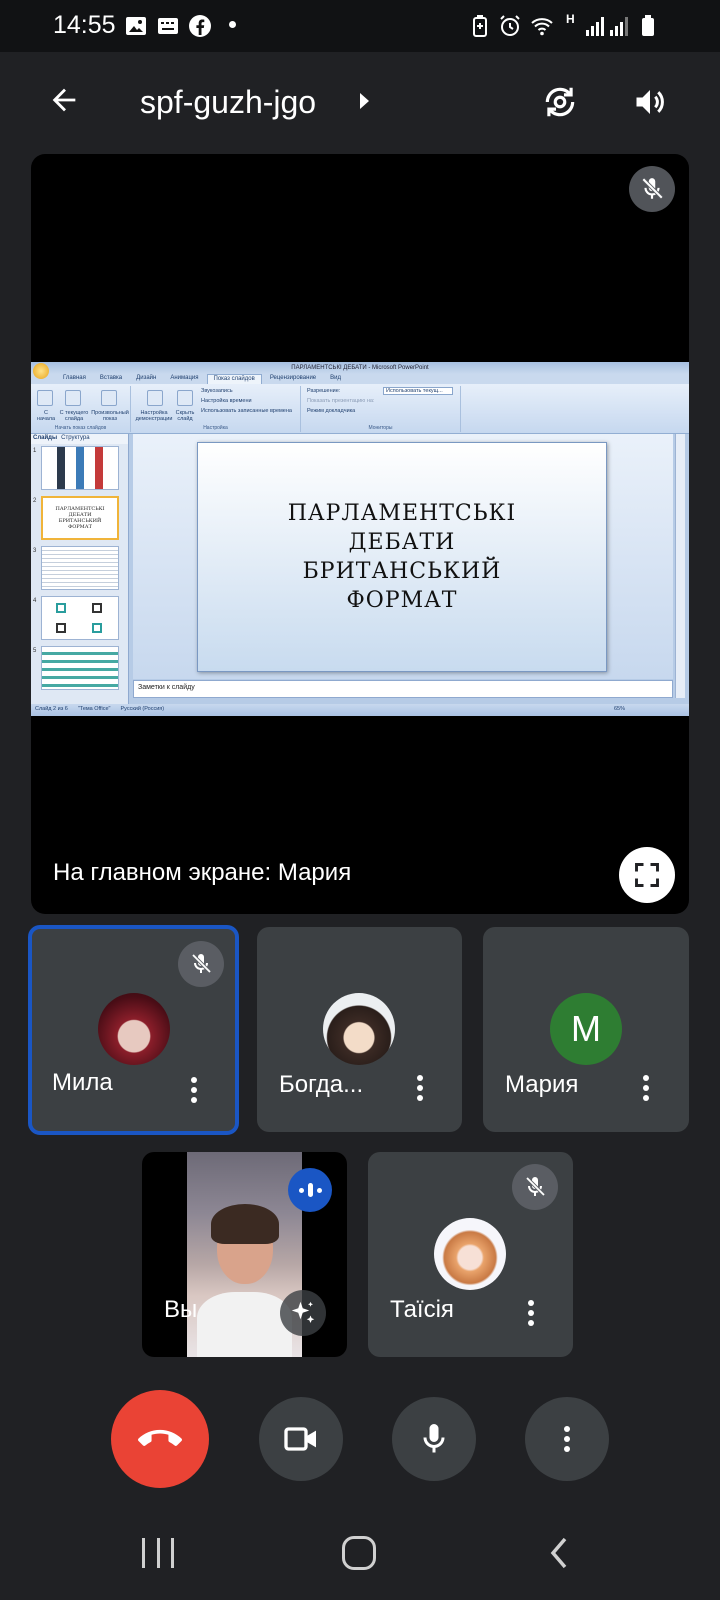  I want to click on more-vert-icon, so click(567, 1439).